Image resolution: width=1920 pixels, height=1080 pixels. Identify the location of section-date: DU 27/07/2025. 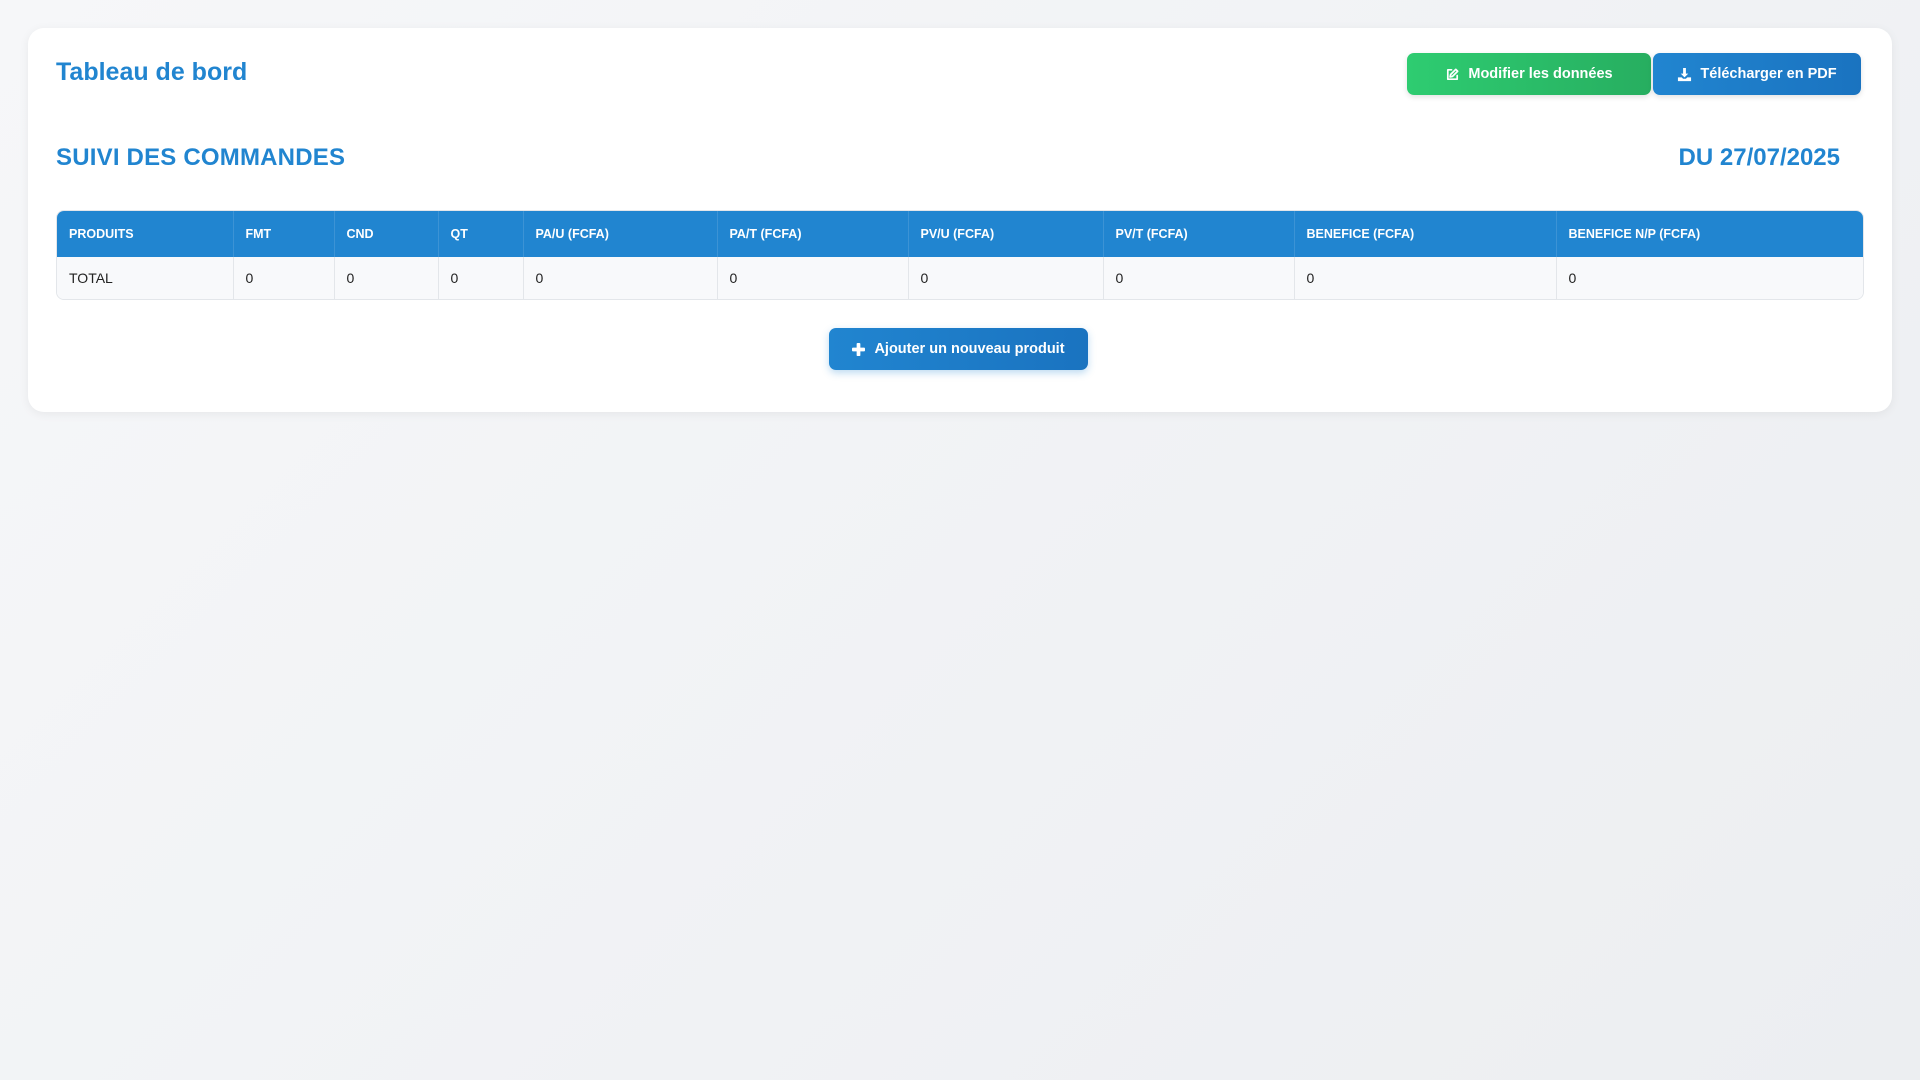
(1759, 157).